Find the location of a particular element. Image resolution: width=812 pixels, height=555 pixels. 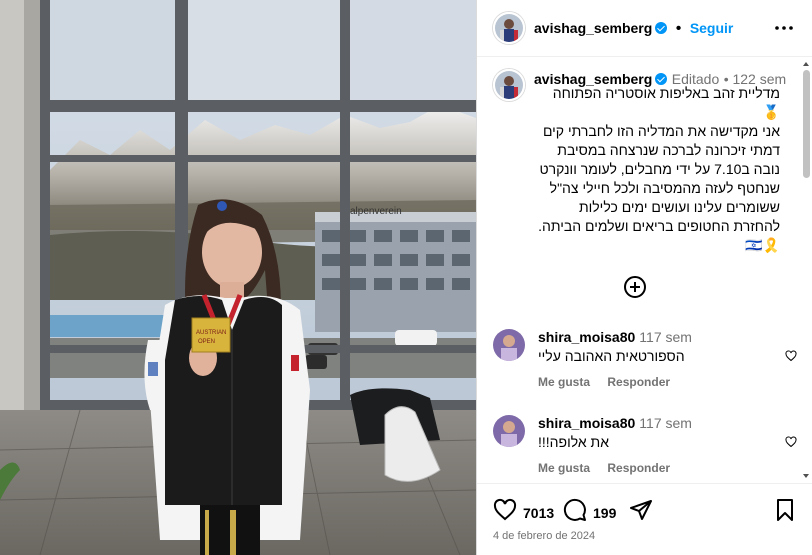

author-username: avishag_semberg is located at coordinates (593, 28).